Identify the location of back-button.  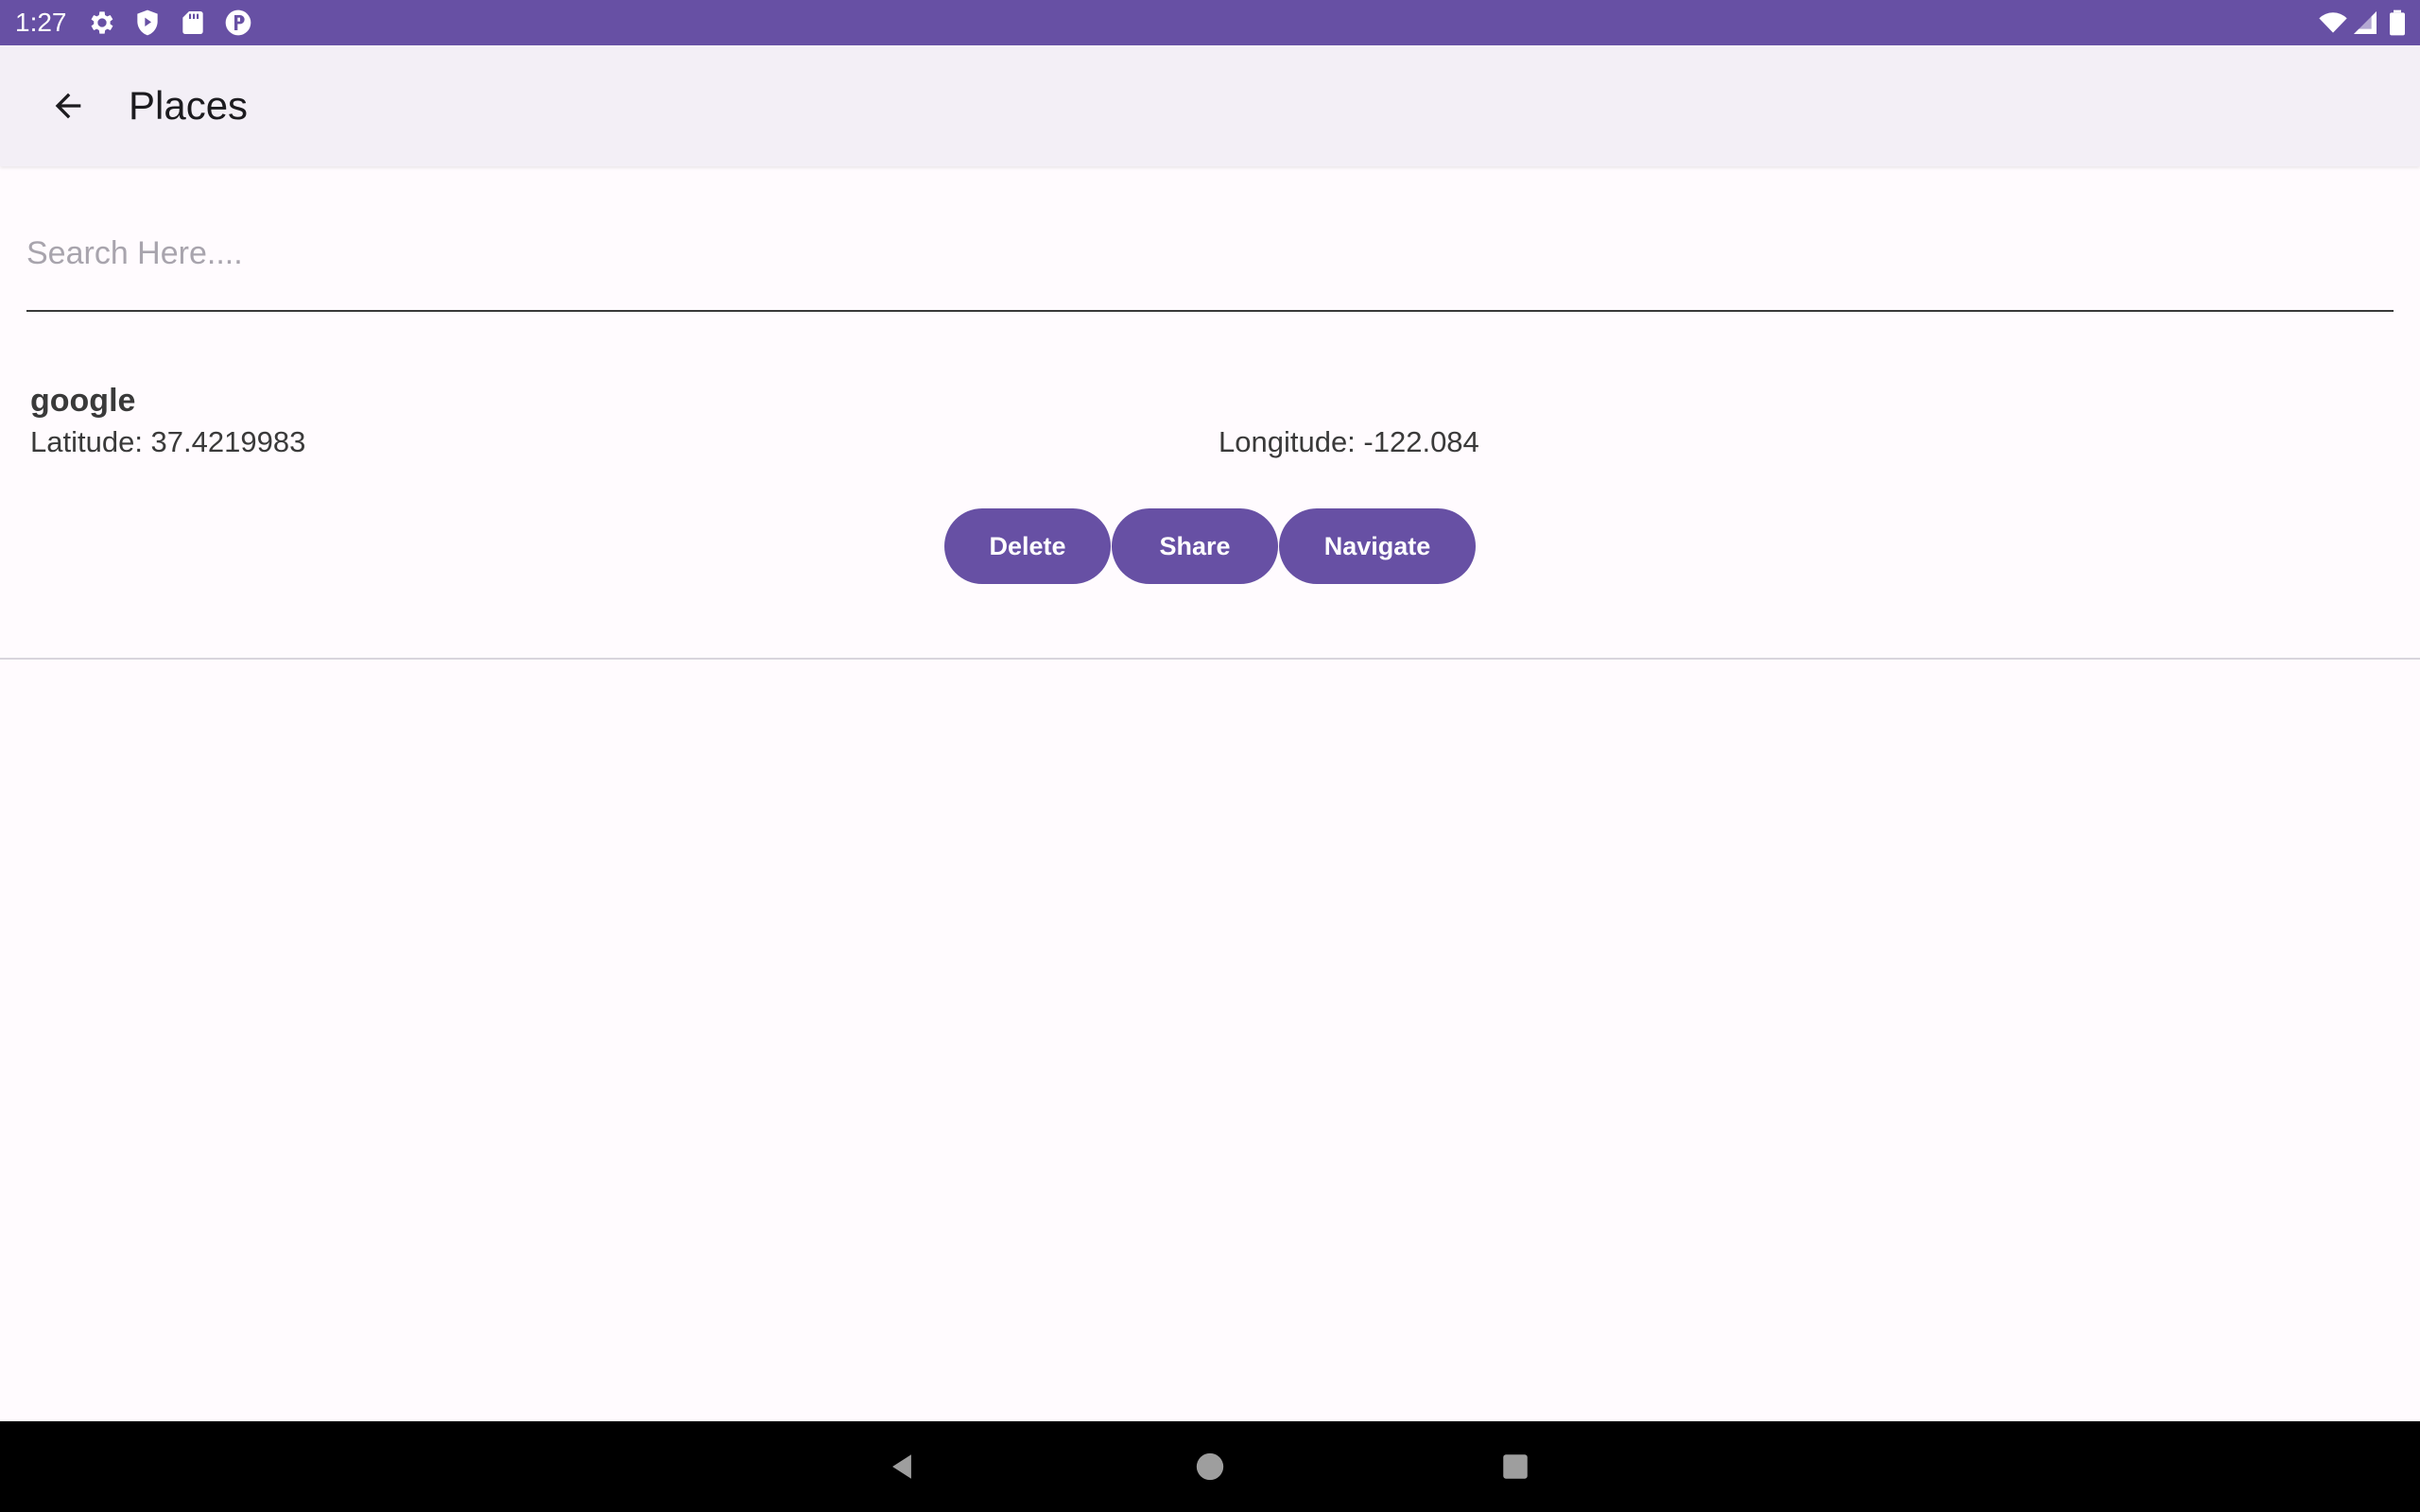
(68, 106).